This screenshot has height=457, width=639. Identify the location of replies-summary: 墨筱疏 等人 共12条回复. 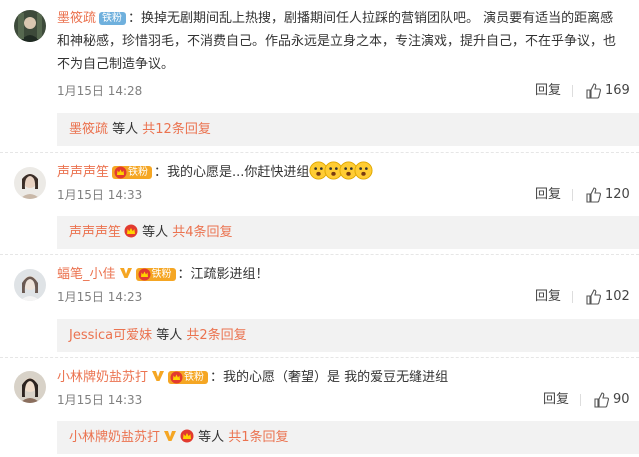
(348, 129).